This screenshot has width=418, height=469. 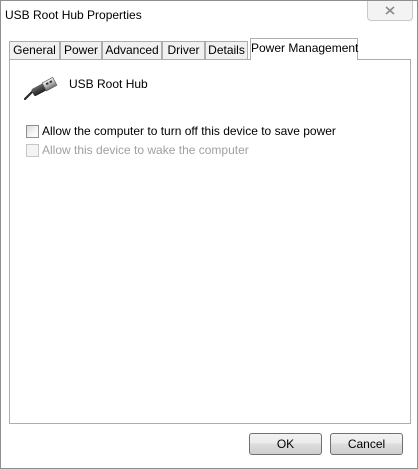 What do you see at coordinates (81, 50) in the screenshot?
I see `tab-power: Power` at bounding box center [81, 50].